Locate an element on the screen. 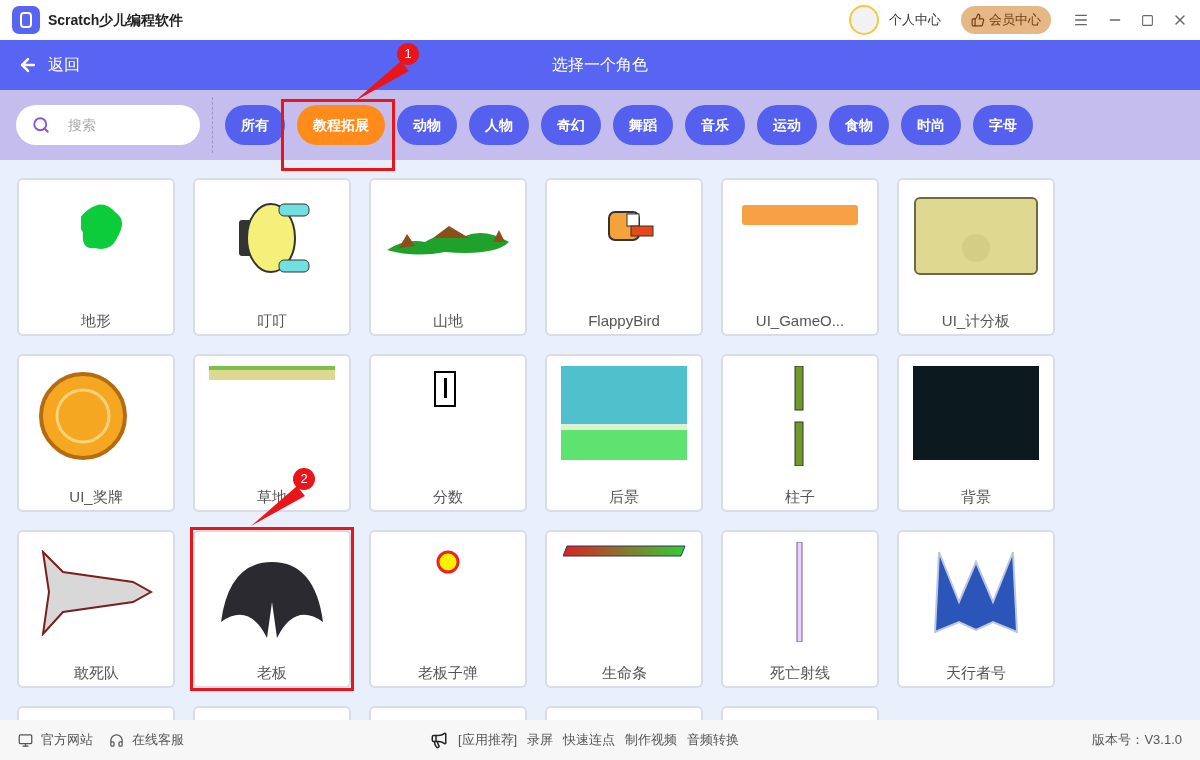 The image size is (1200, 760). promo-link: 录屏 is located at coordinates (540, 740).